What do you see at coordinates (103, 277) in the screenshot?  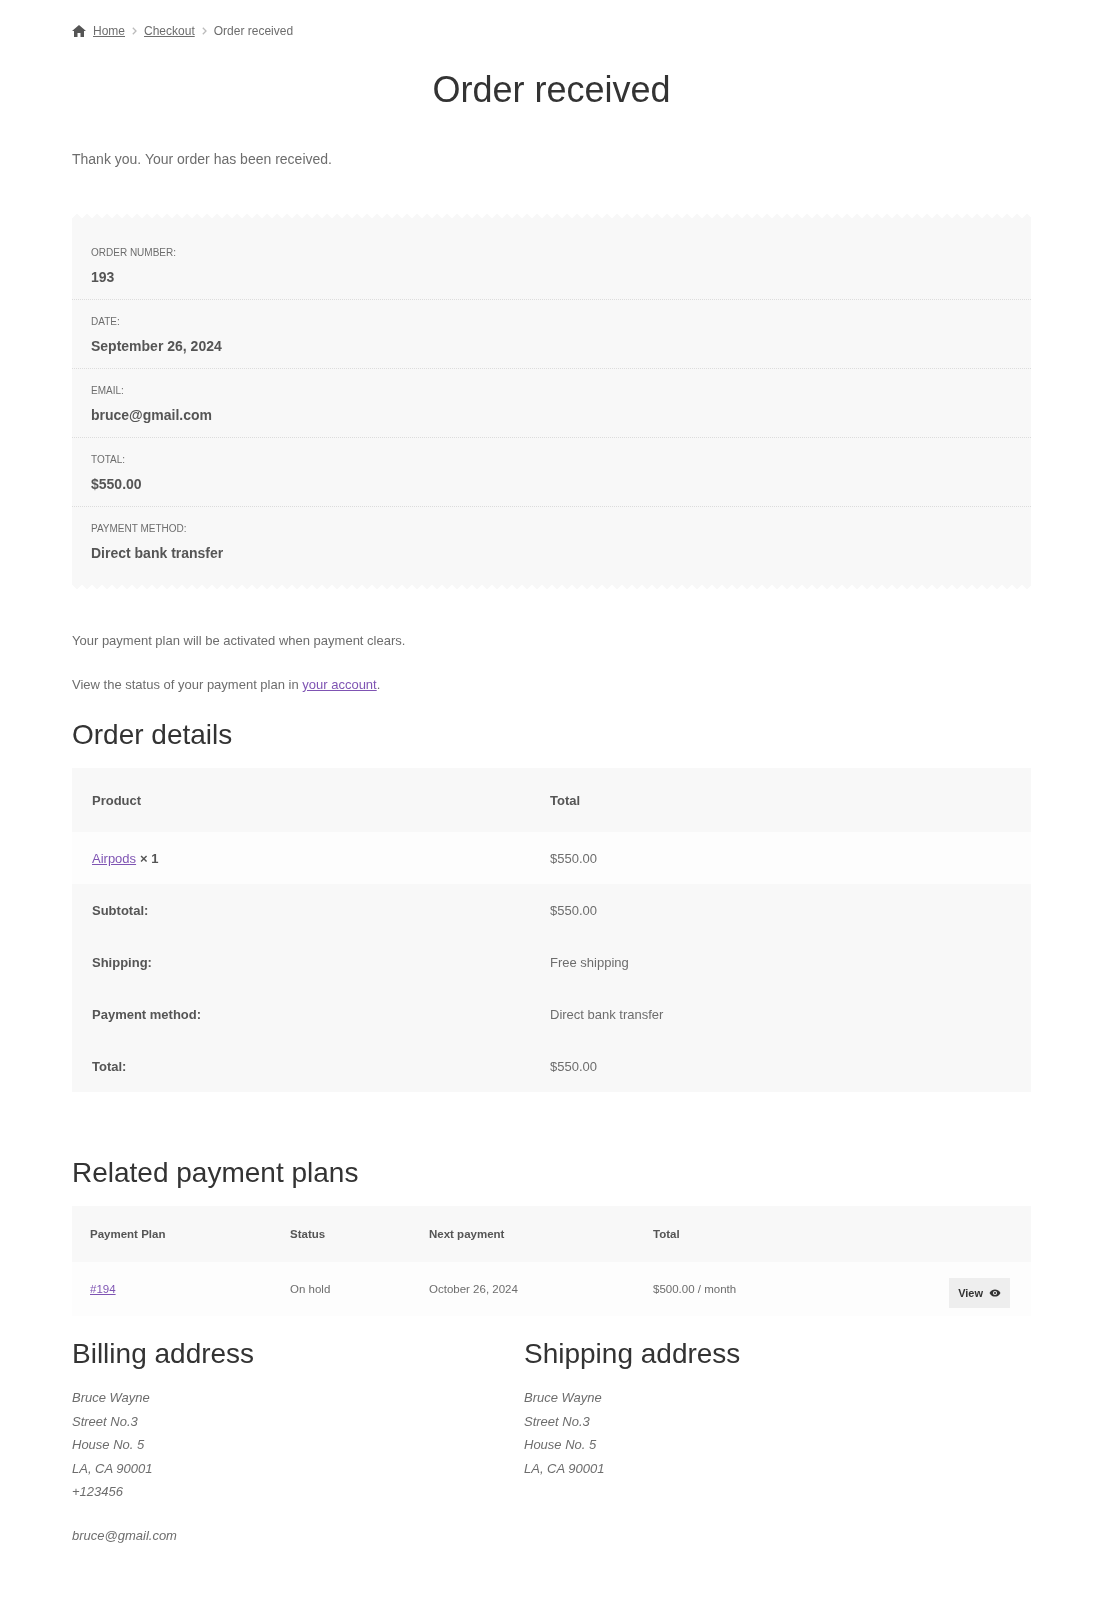 I see `overview-value: 193` at bounding box center [103, 277].